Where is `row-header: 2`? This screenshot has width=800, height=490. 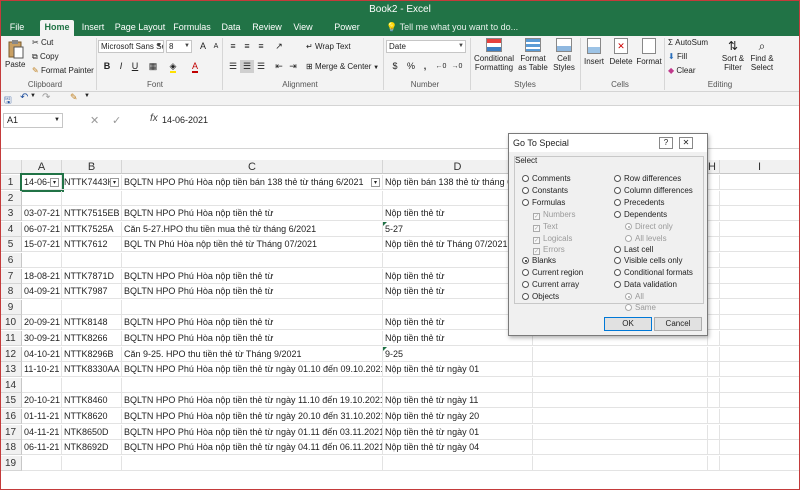
row-header: 2 is located at coordinates (11, 198).